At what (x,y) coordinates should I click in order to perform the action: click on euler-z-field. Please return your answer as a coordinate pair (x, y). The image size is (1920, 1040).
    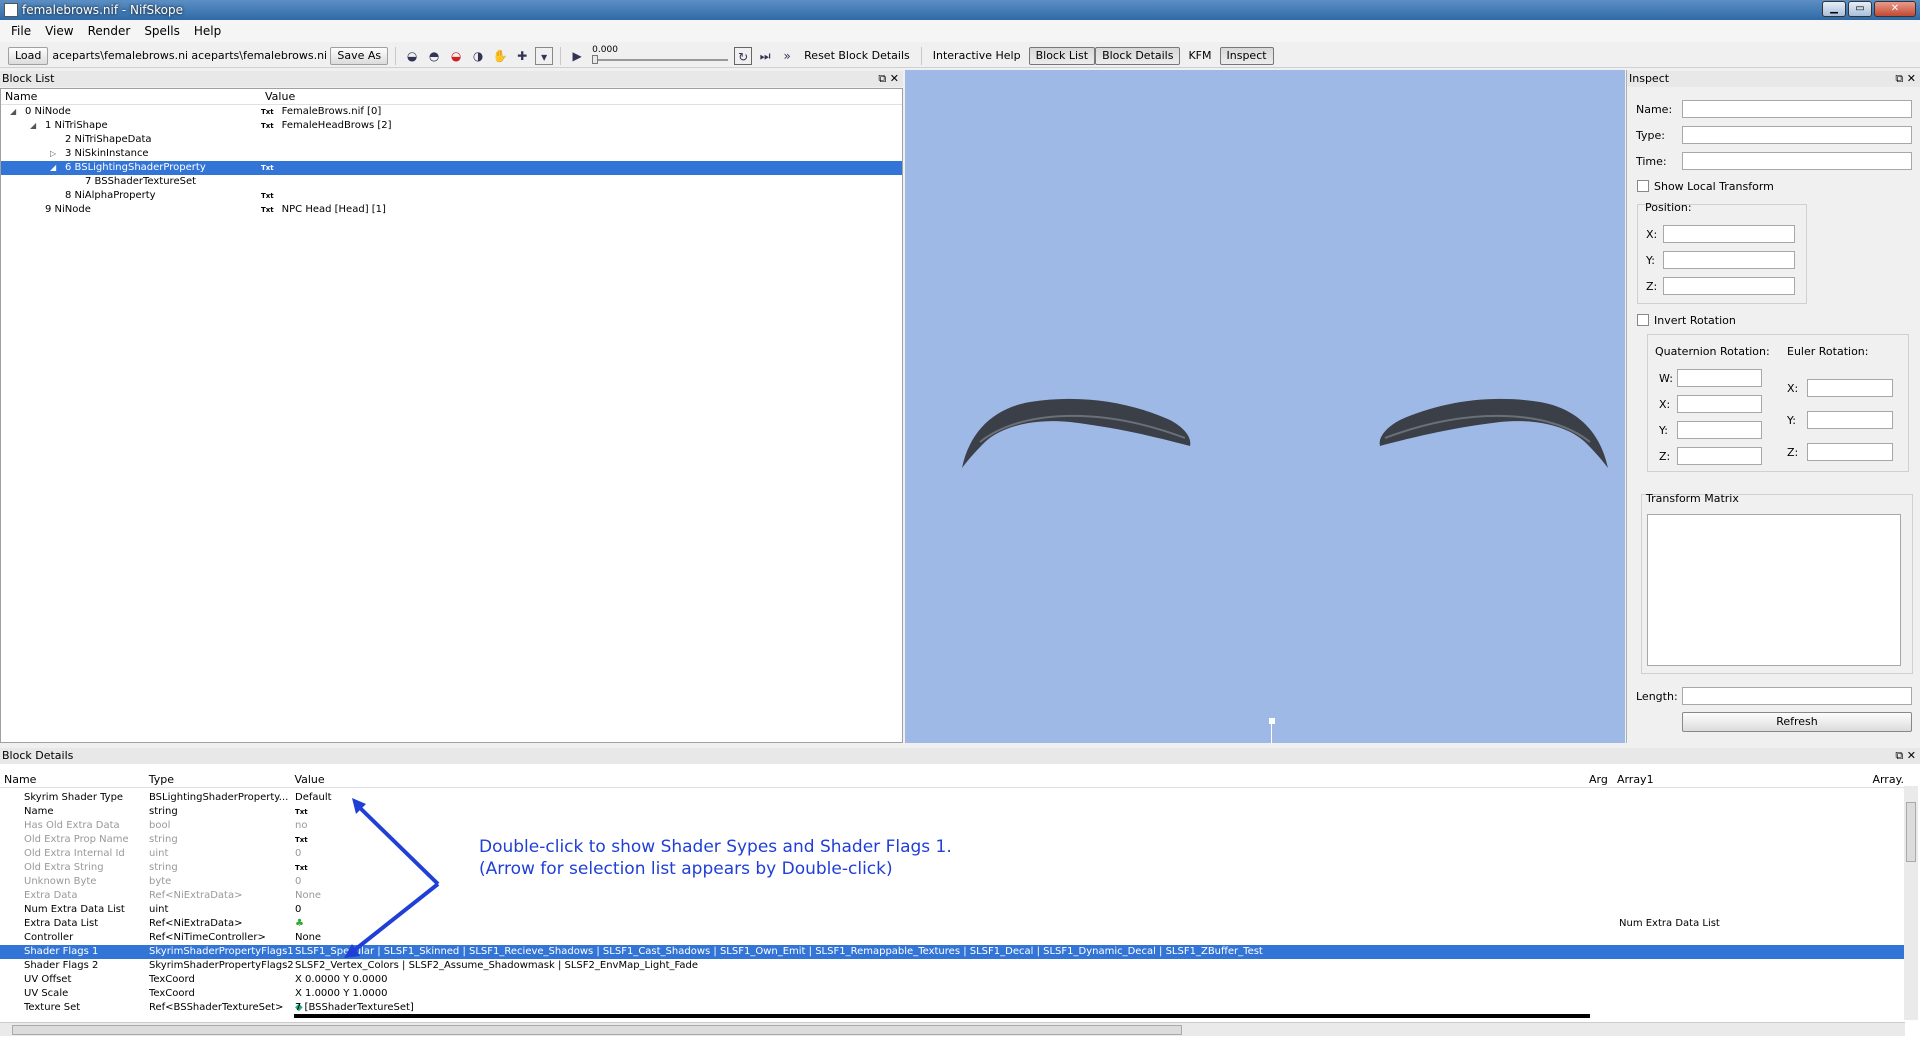
    Looking at the image, I should click on (1850, 452).